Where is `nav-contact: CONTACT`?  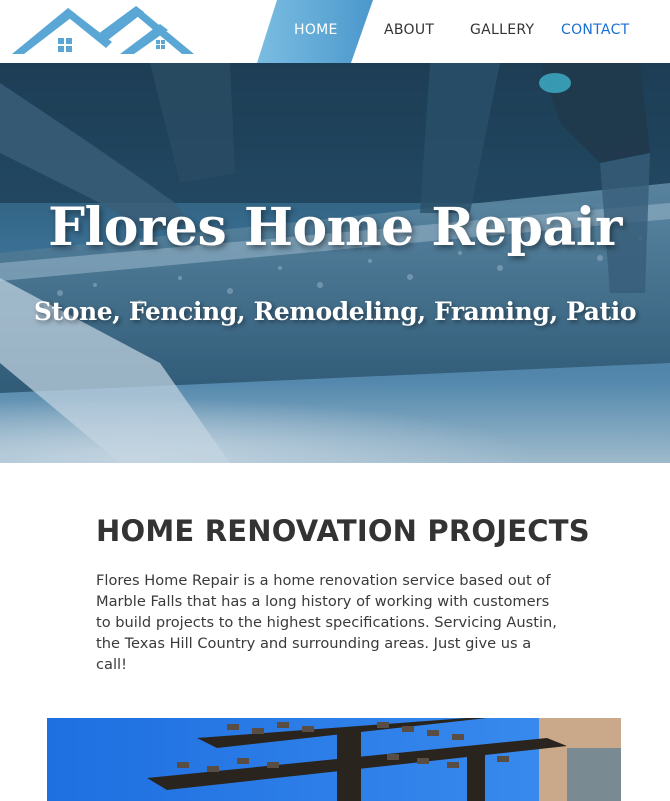 nav-contact: CONTACT is located at coordinates (595, 30).